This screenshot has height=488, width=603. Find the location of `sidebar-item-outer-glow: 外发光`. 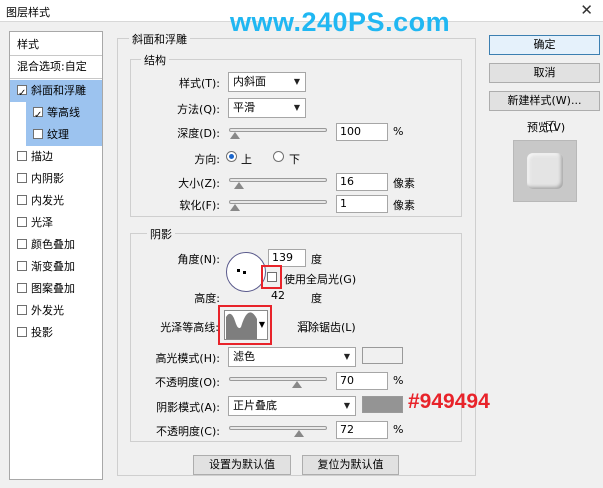

sidebar-item-outer-glow: 外发光 is located at coordinates (56, 311).